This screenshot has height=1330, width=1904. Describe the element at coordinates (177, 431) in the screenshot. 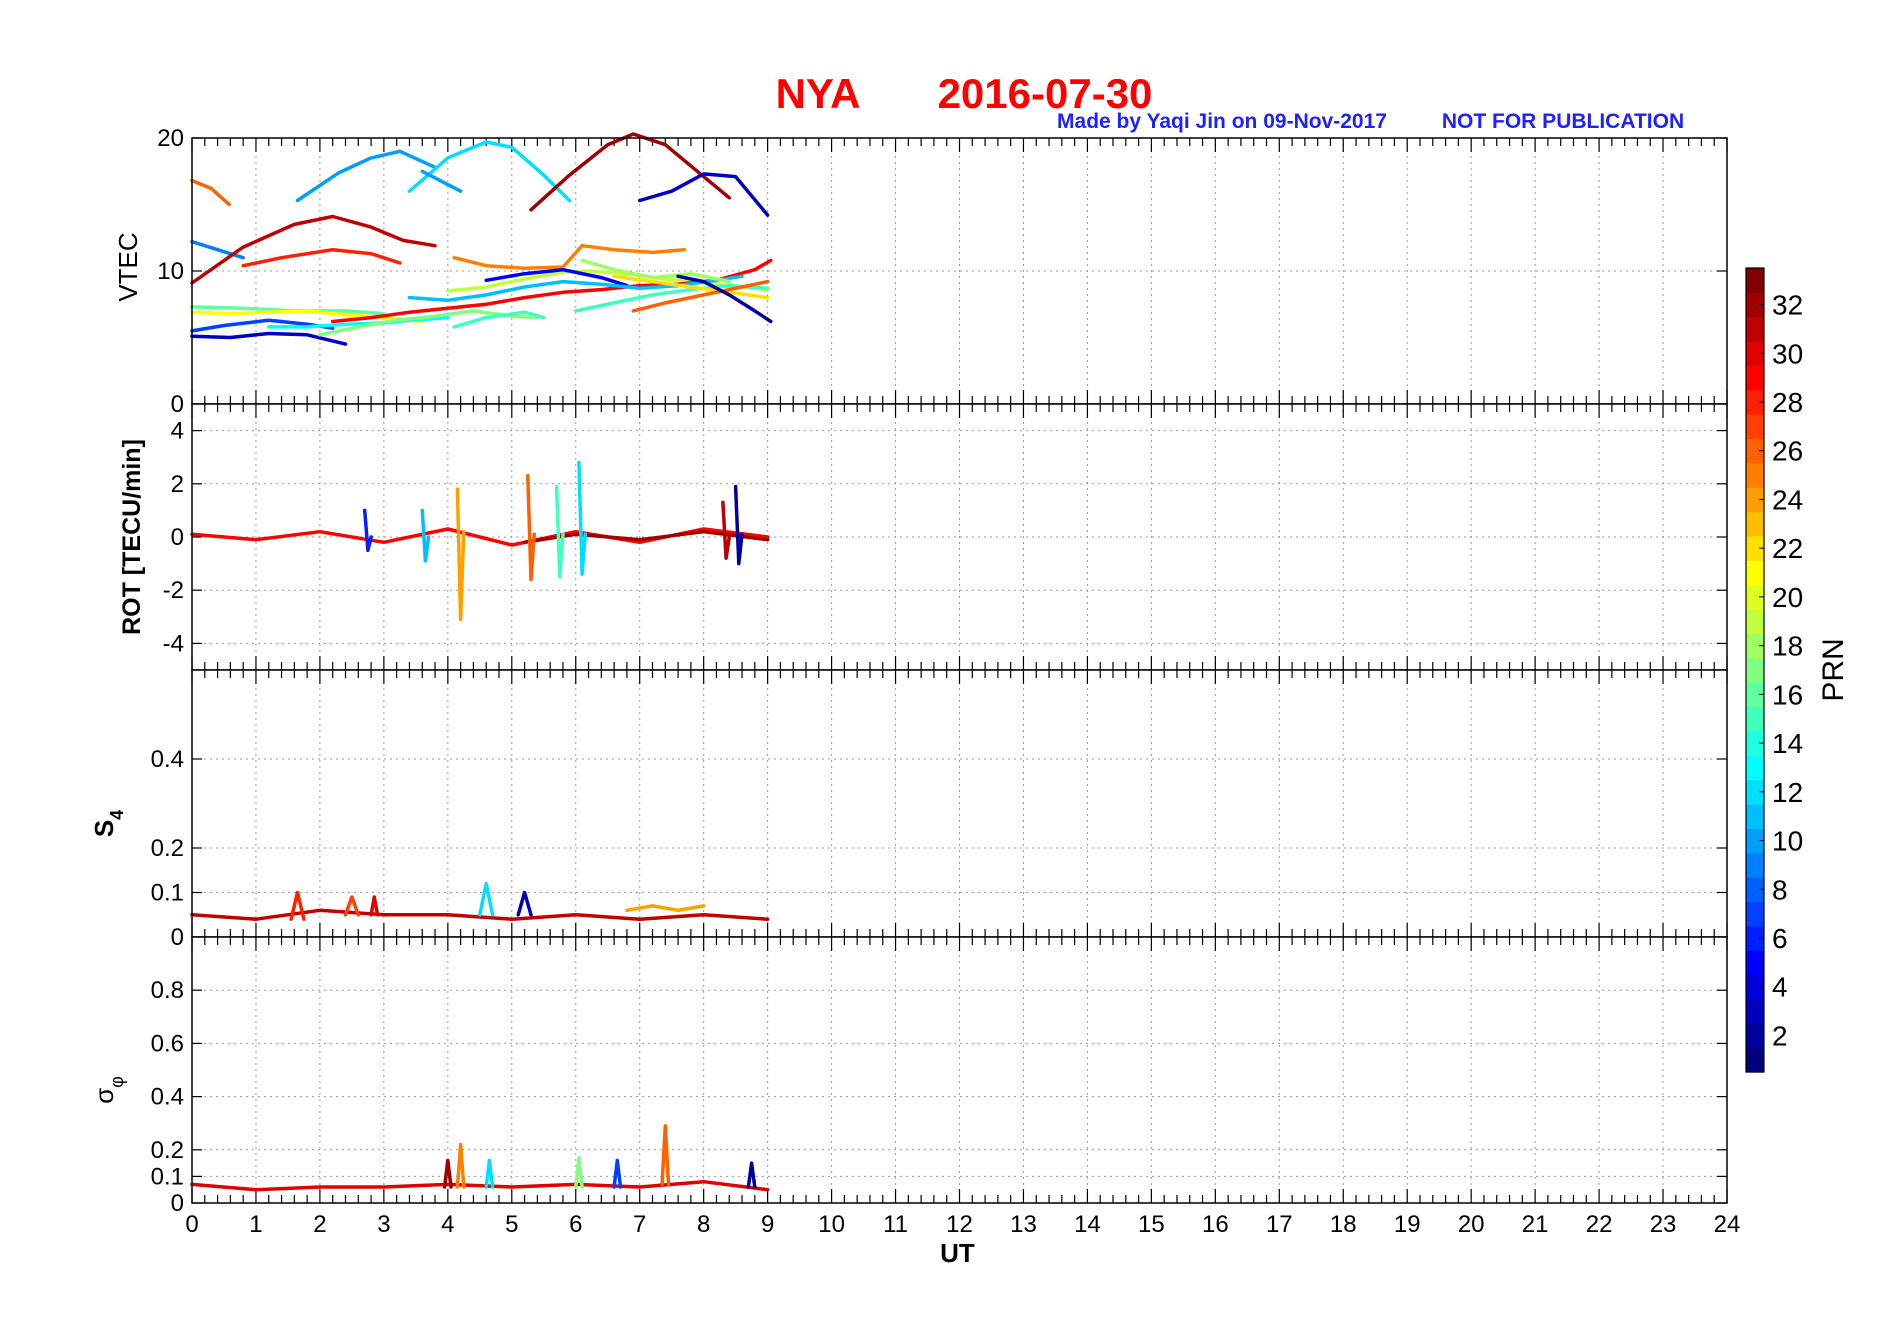

I see `rot-ytick-label: 4` at that location.